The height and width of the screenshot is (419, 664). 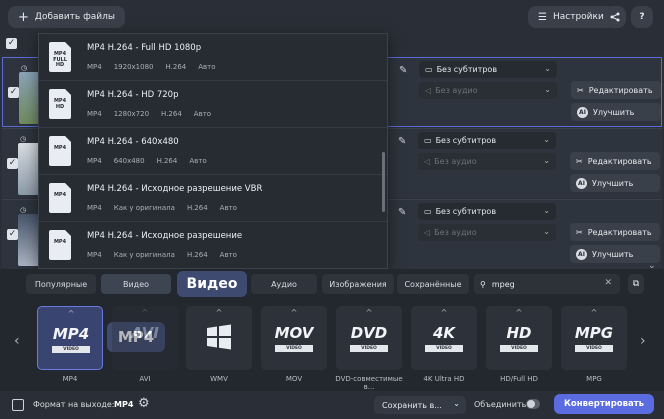 I want to click on format-logo: MPG, so click(x=594, y=333).